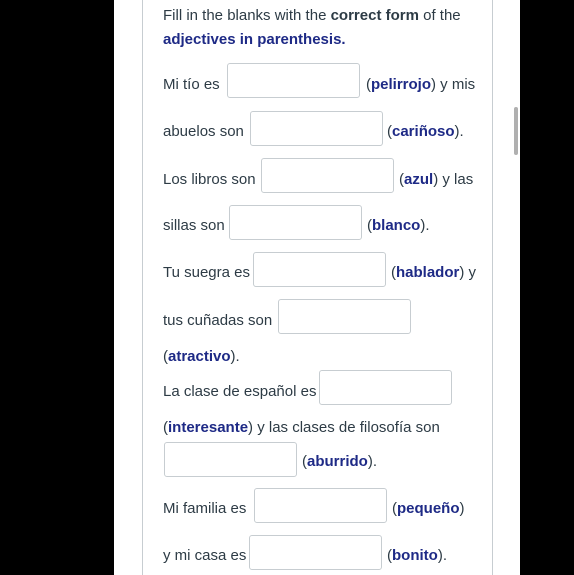 The image size is (574, 575). What do you see at coordinates (254, 39) in the screenshot?
I see `instructions-line-2: adjectives in parenthesis.` at bounding box center [254, 39].